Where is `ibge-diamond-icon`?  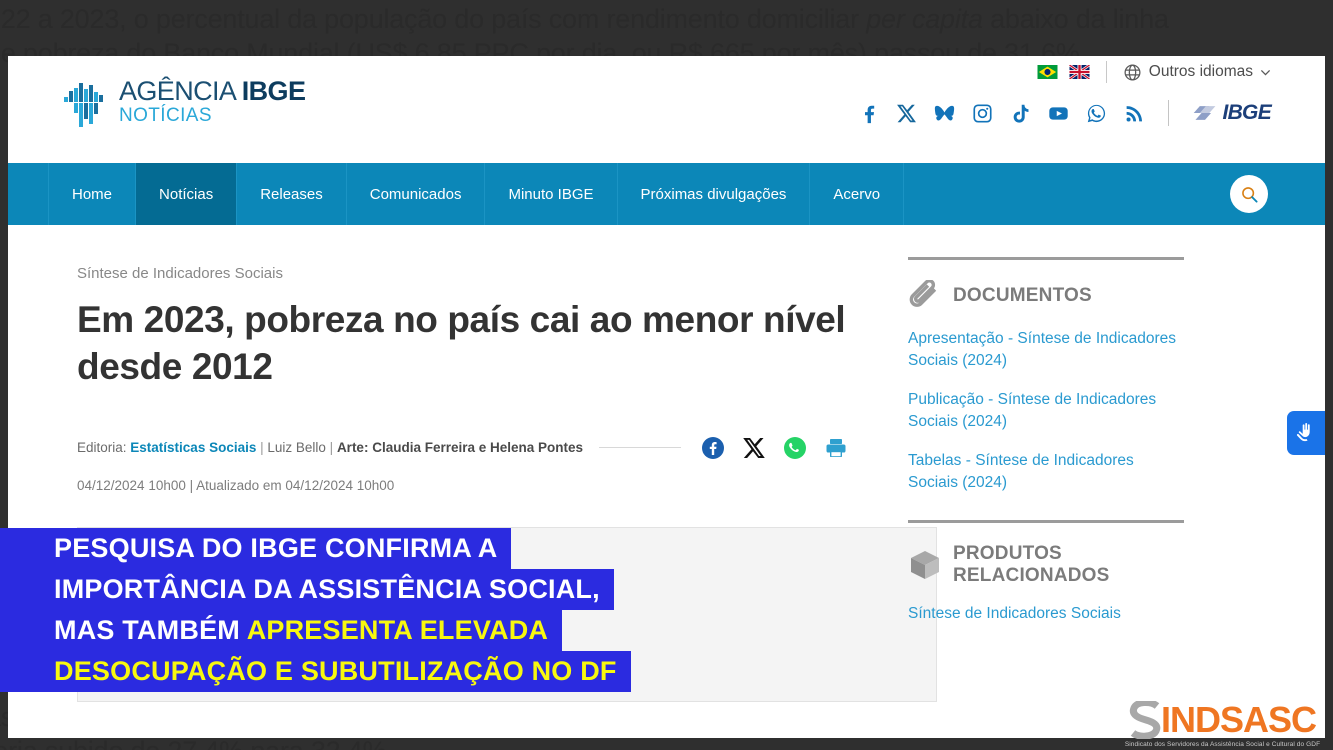
ibge-diamond-icon is located at coordinates (1205, 113).